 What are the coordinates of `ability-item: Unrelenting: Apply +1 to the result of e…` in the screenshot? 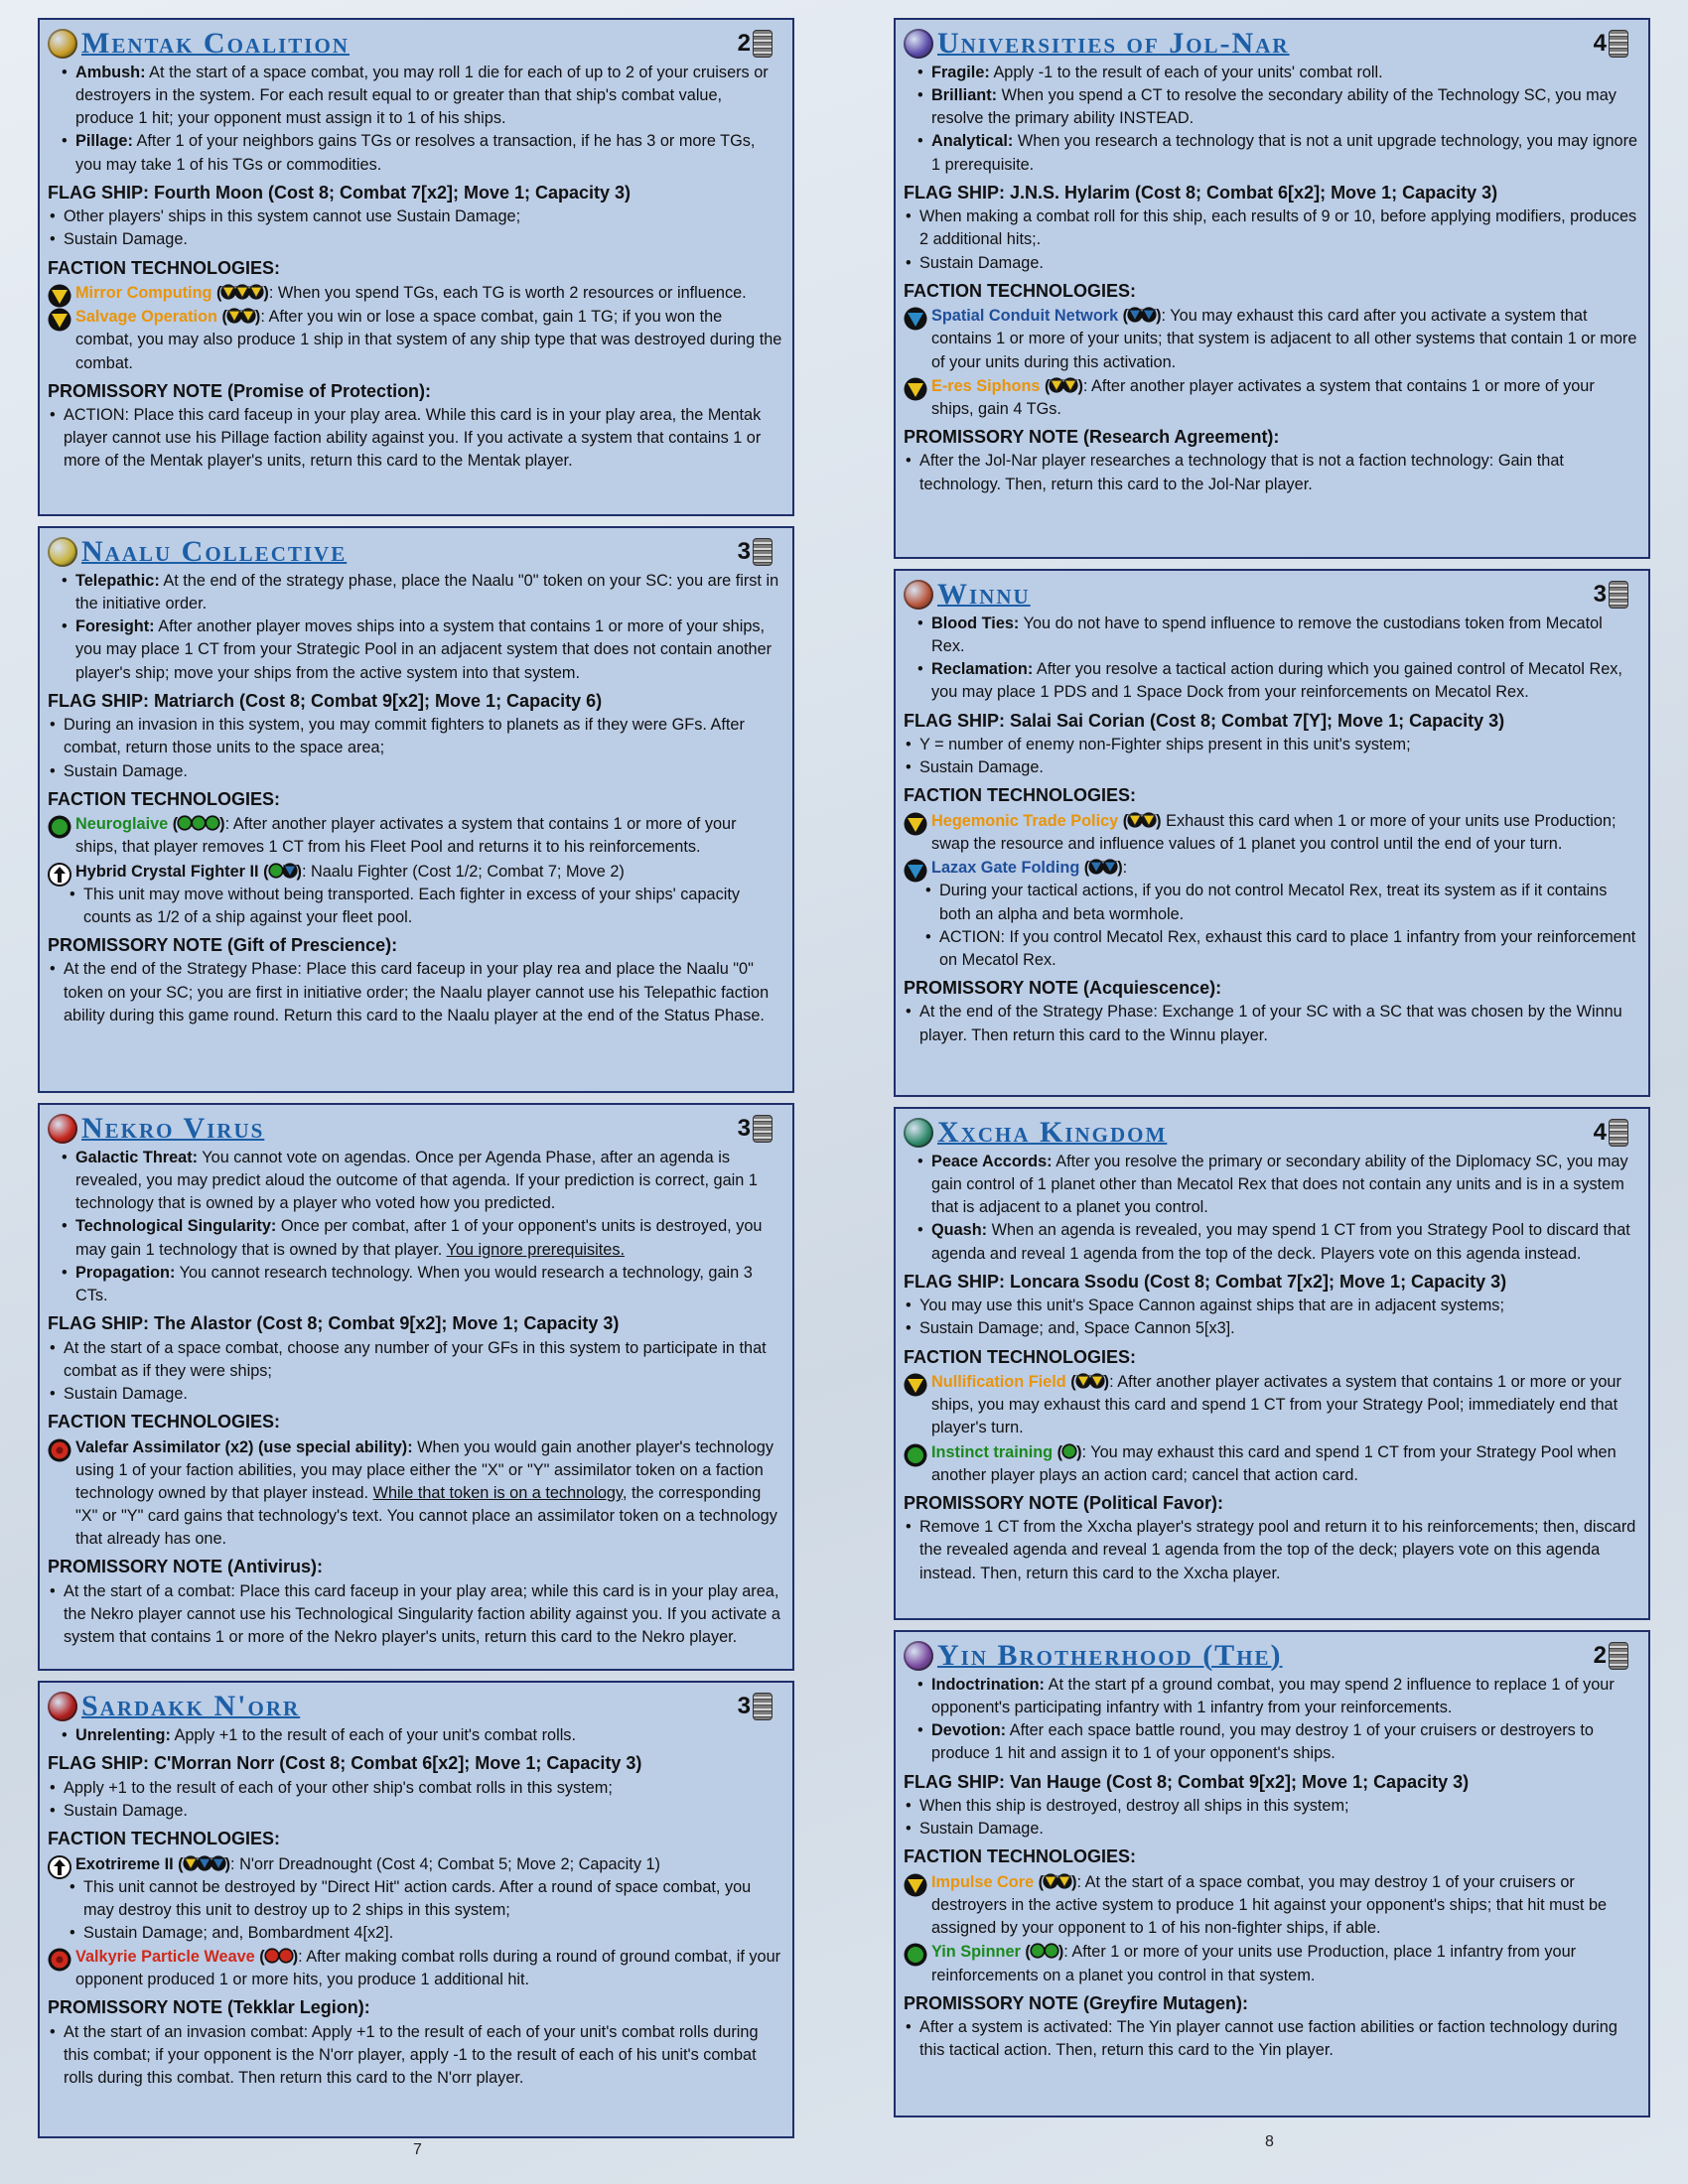 It's located at (422, 1735).